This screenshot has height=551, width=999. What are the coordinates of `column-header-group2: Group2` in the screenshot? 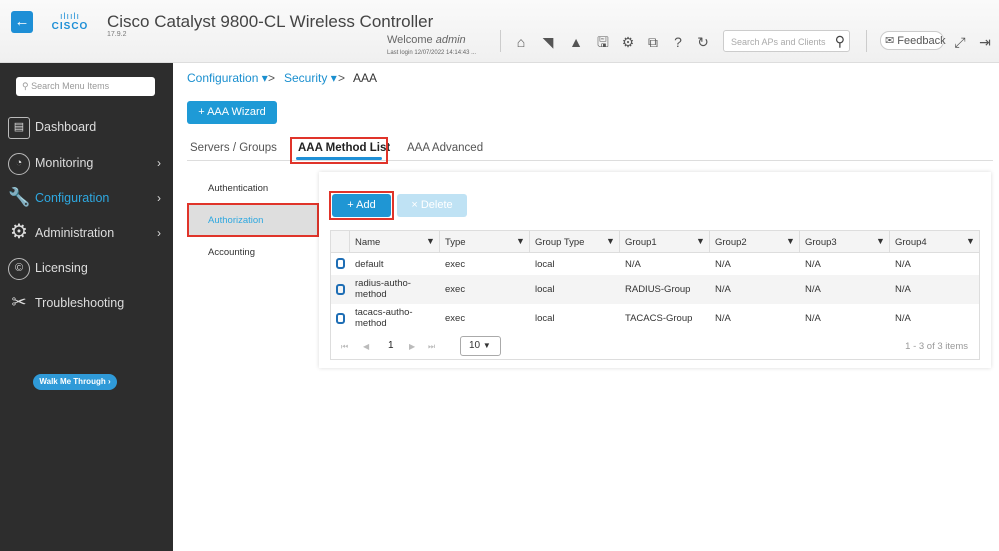 It's located at (731, 242).